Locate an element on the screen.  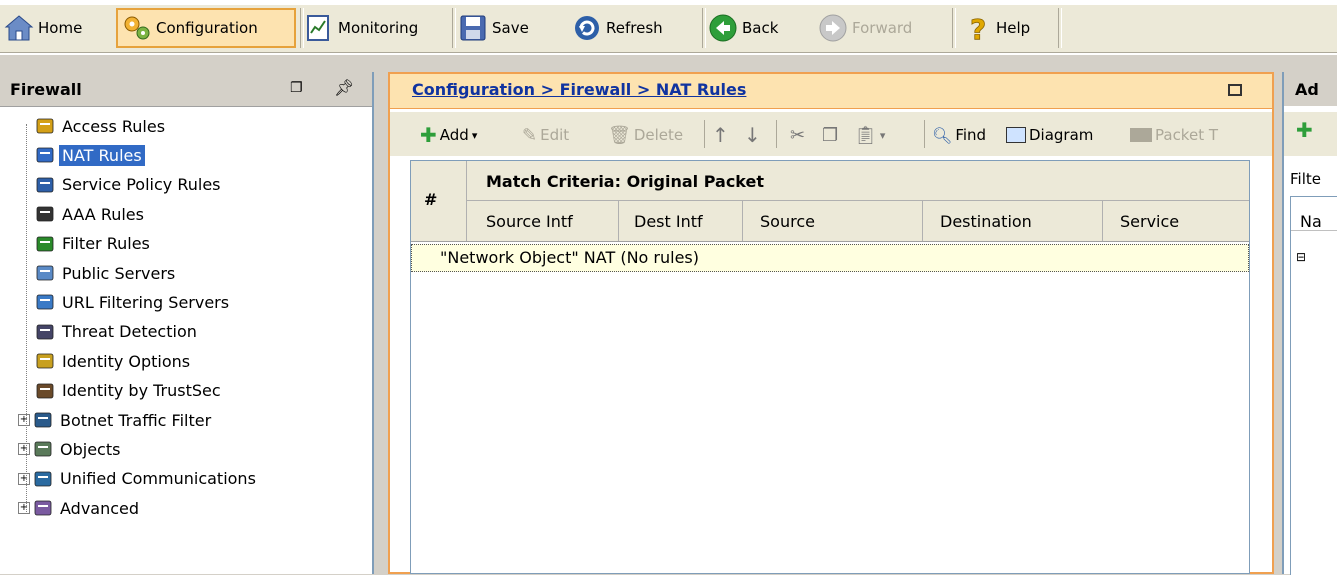
find-button: 🔍︎ Find is located at coordinates (959, 135).